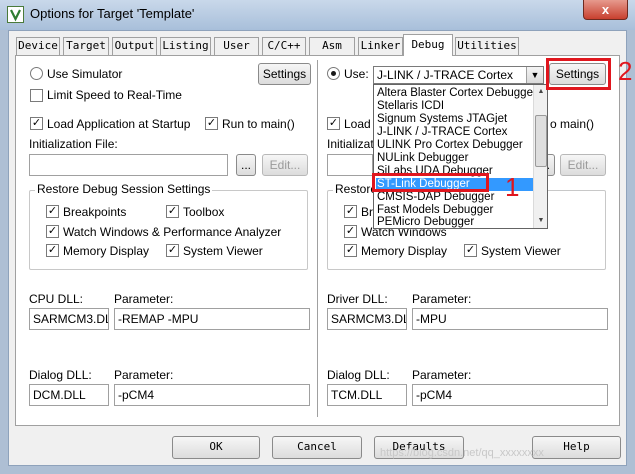 The image size is (635, 474). What do you see at coordinates (172, 232) in the screenshot?
I see `watch-windows-label: Watch Windows & Performance Analyzer` at bounding box center [172, 232].